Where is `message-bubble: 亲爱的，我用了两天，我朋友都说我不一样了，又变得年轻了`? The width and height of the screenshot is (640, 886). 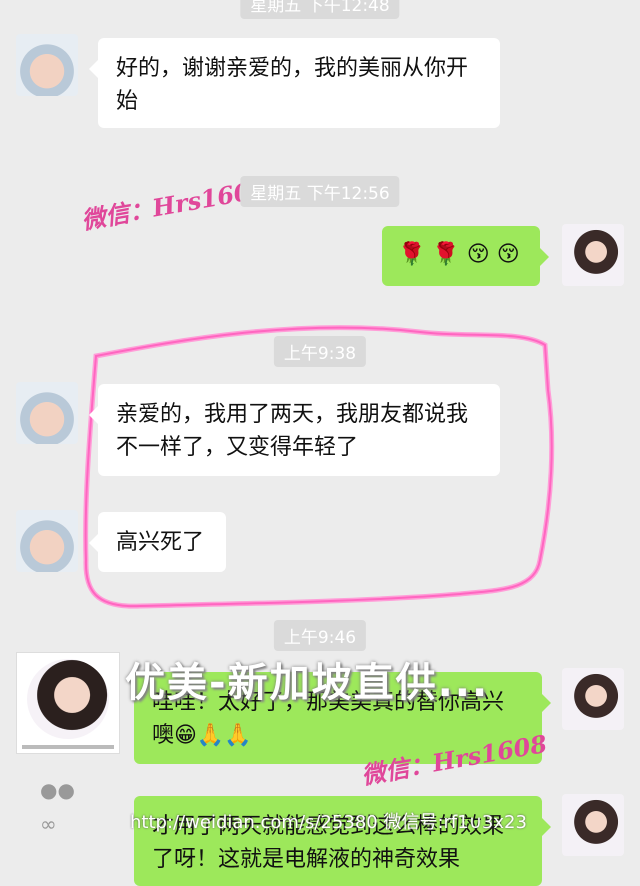
message-bubble: 亲爱的，我用了两天，我朋友都说我不一样了，又变得年轻了 is located at coordinates (294, 430).